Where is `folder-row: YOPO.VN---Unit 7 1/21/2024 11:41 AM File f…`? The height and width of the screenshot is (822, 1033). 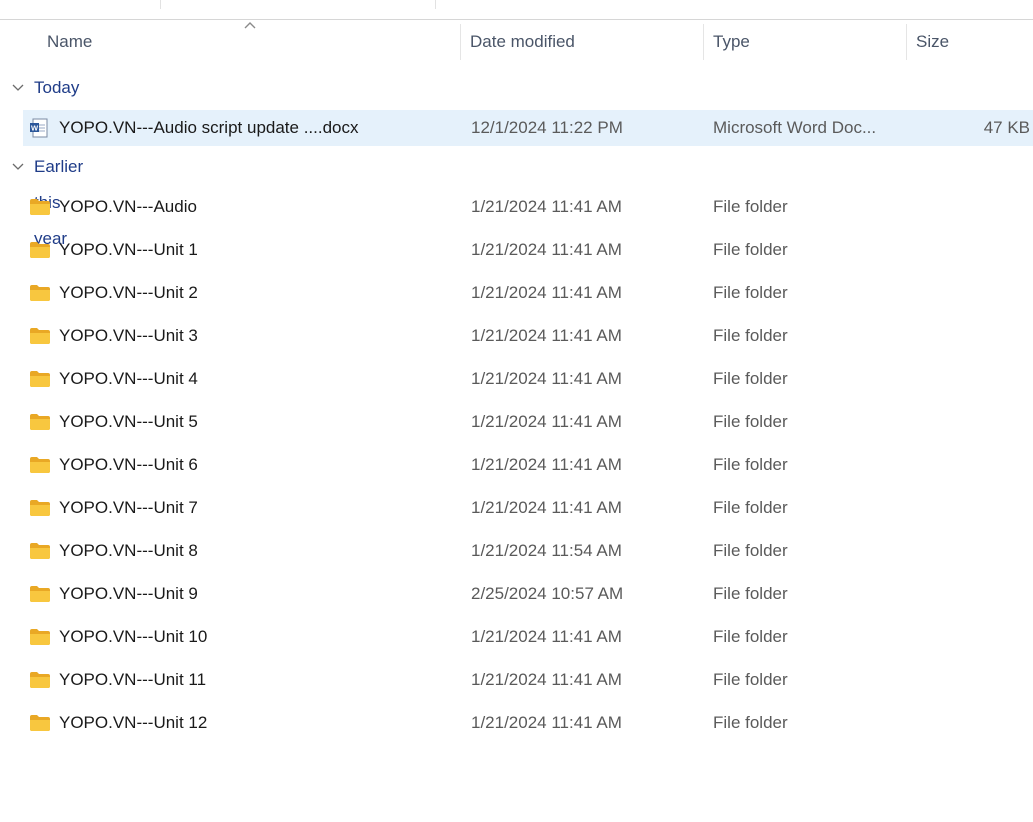 folder-row: YOPO.VN---Unit 7 1/21/2024 11:41 AM File f… is located at coordinates (528, 508).